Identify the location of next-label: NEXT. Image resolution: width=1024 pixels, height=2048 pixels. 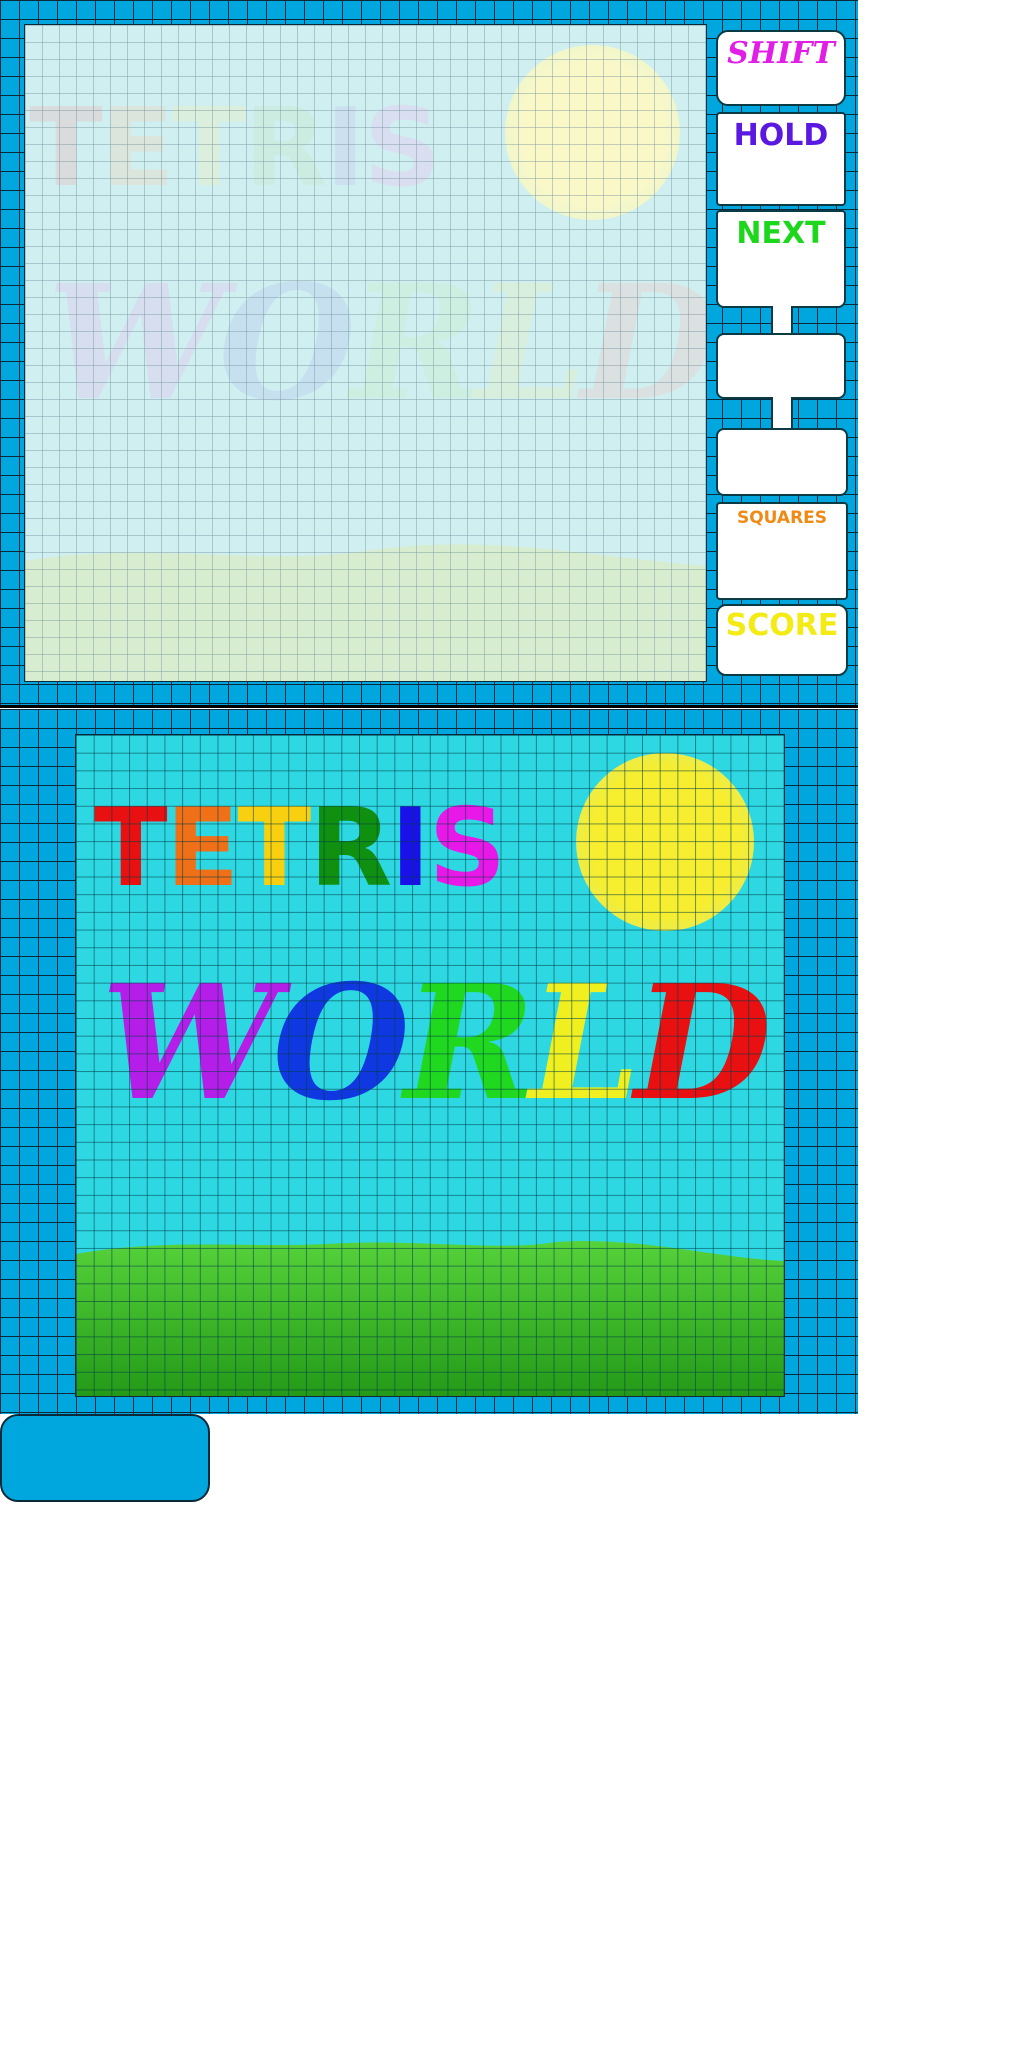
(781, 233).